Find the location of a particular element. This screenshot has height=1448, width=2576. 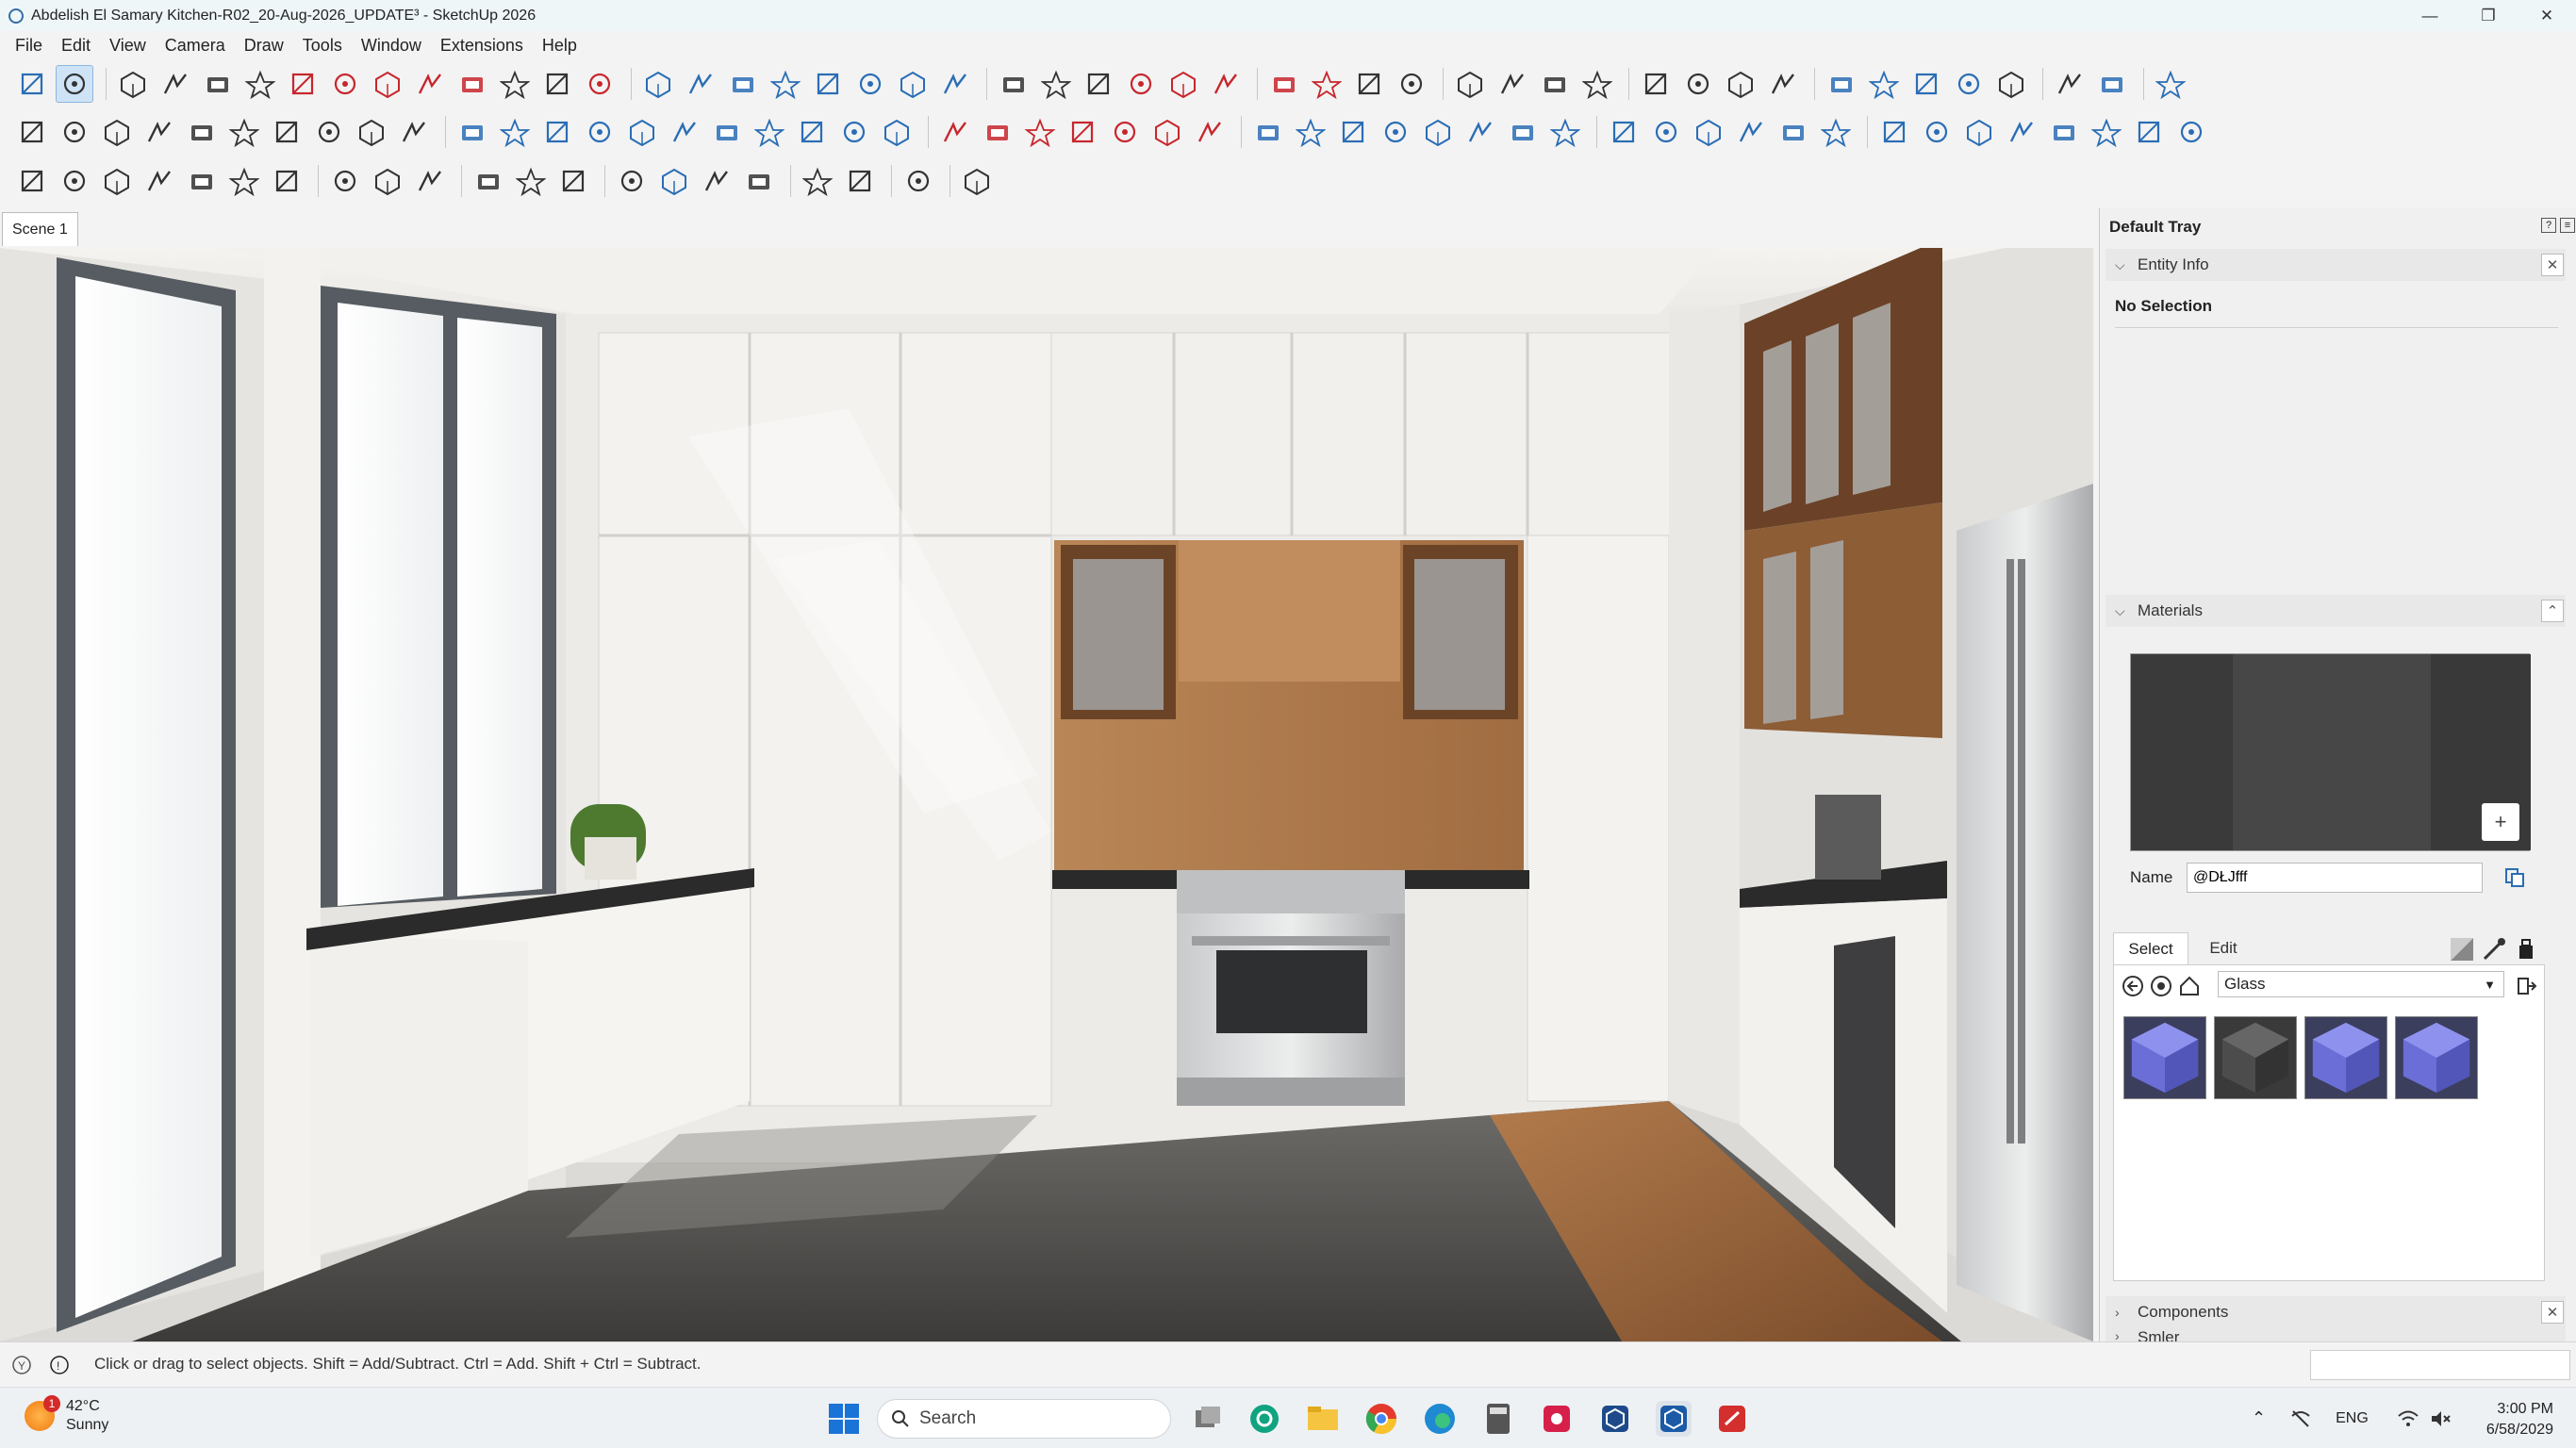

building-button is located at coordinates (244, 181).